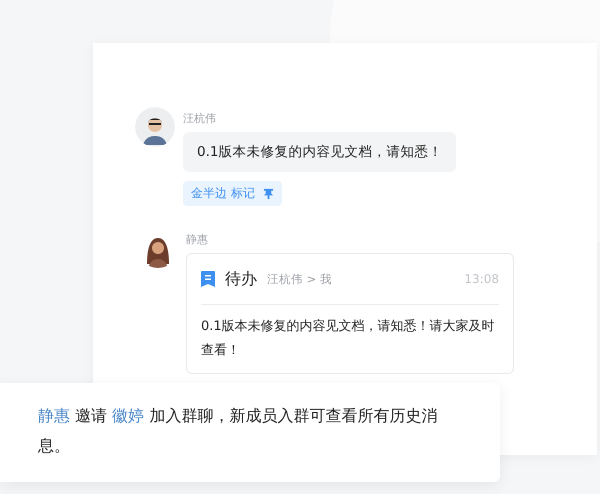  I want to click on pin-icon, so click(268, 193).